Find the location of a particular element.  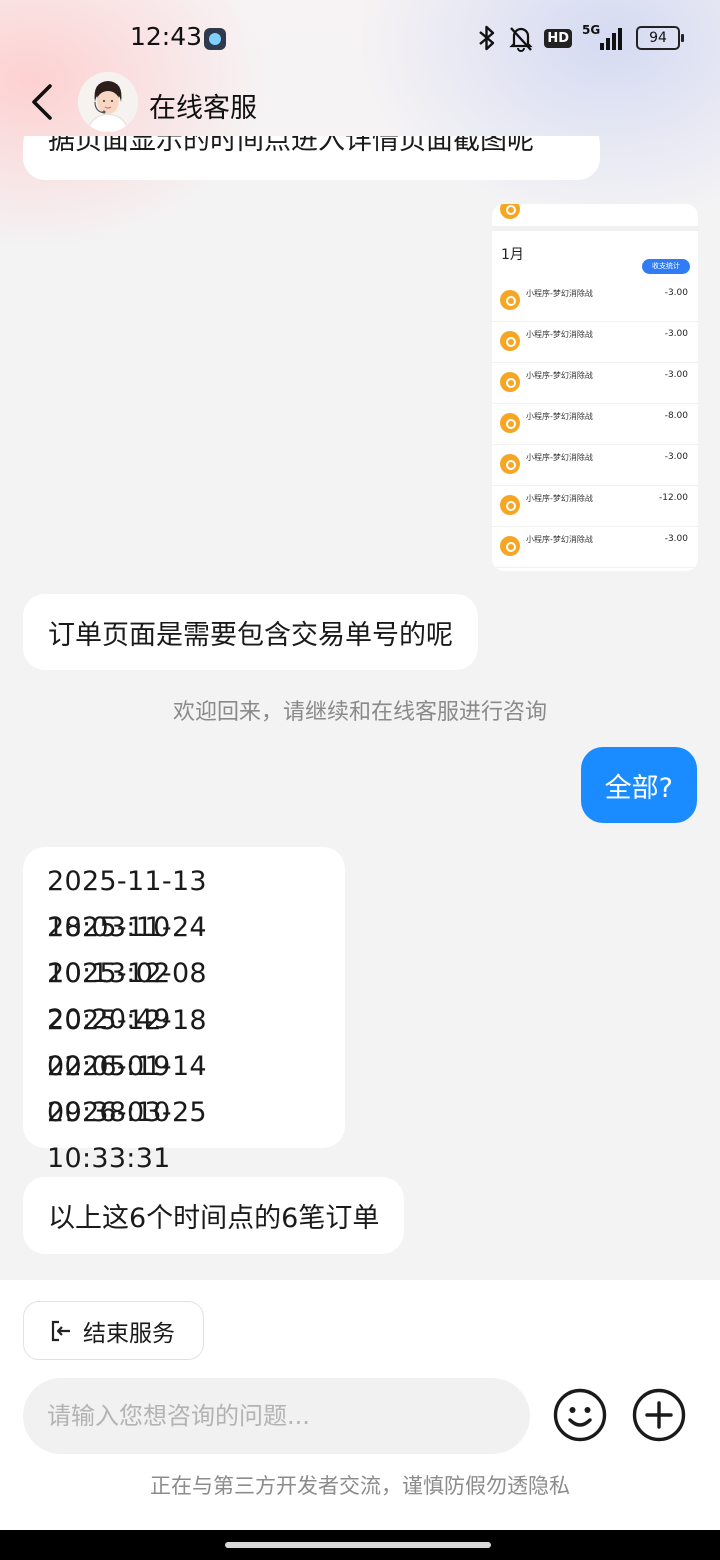

agent-message: 订单页面是需要包含交易单号的呢 is located at coordinates (250, 632).